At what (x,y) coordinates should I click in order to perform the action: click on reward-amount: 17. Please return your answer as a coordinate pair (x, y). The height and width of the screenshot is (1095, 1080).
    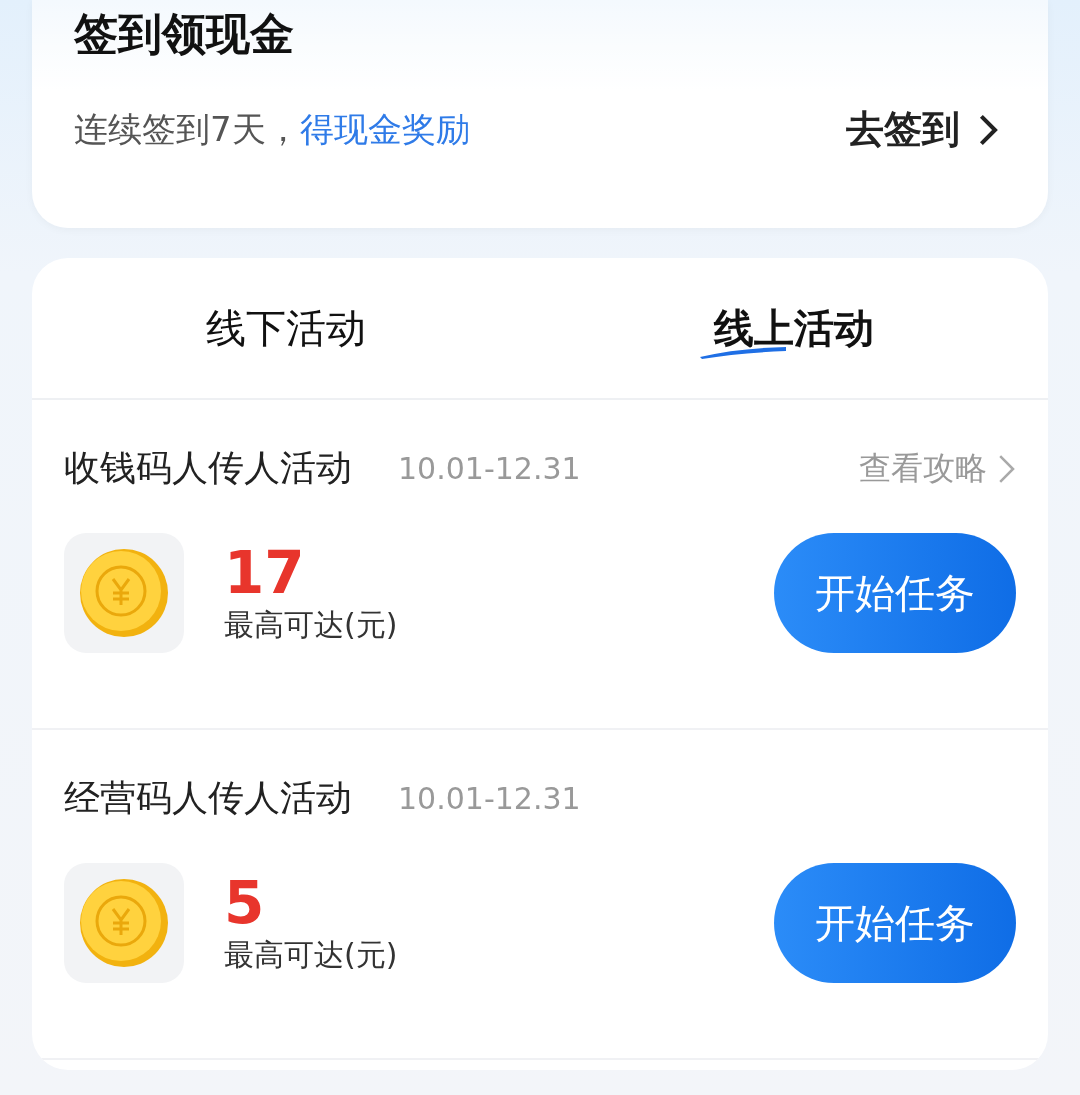
    Looking at the image, I should click on (265, 572).